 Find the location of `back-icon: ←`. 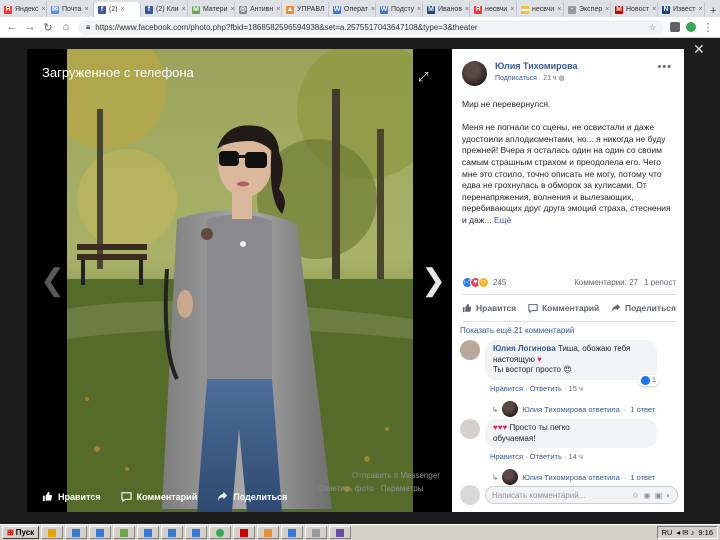

back-icon: ← is located at coordinates (12, 27).